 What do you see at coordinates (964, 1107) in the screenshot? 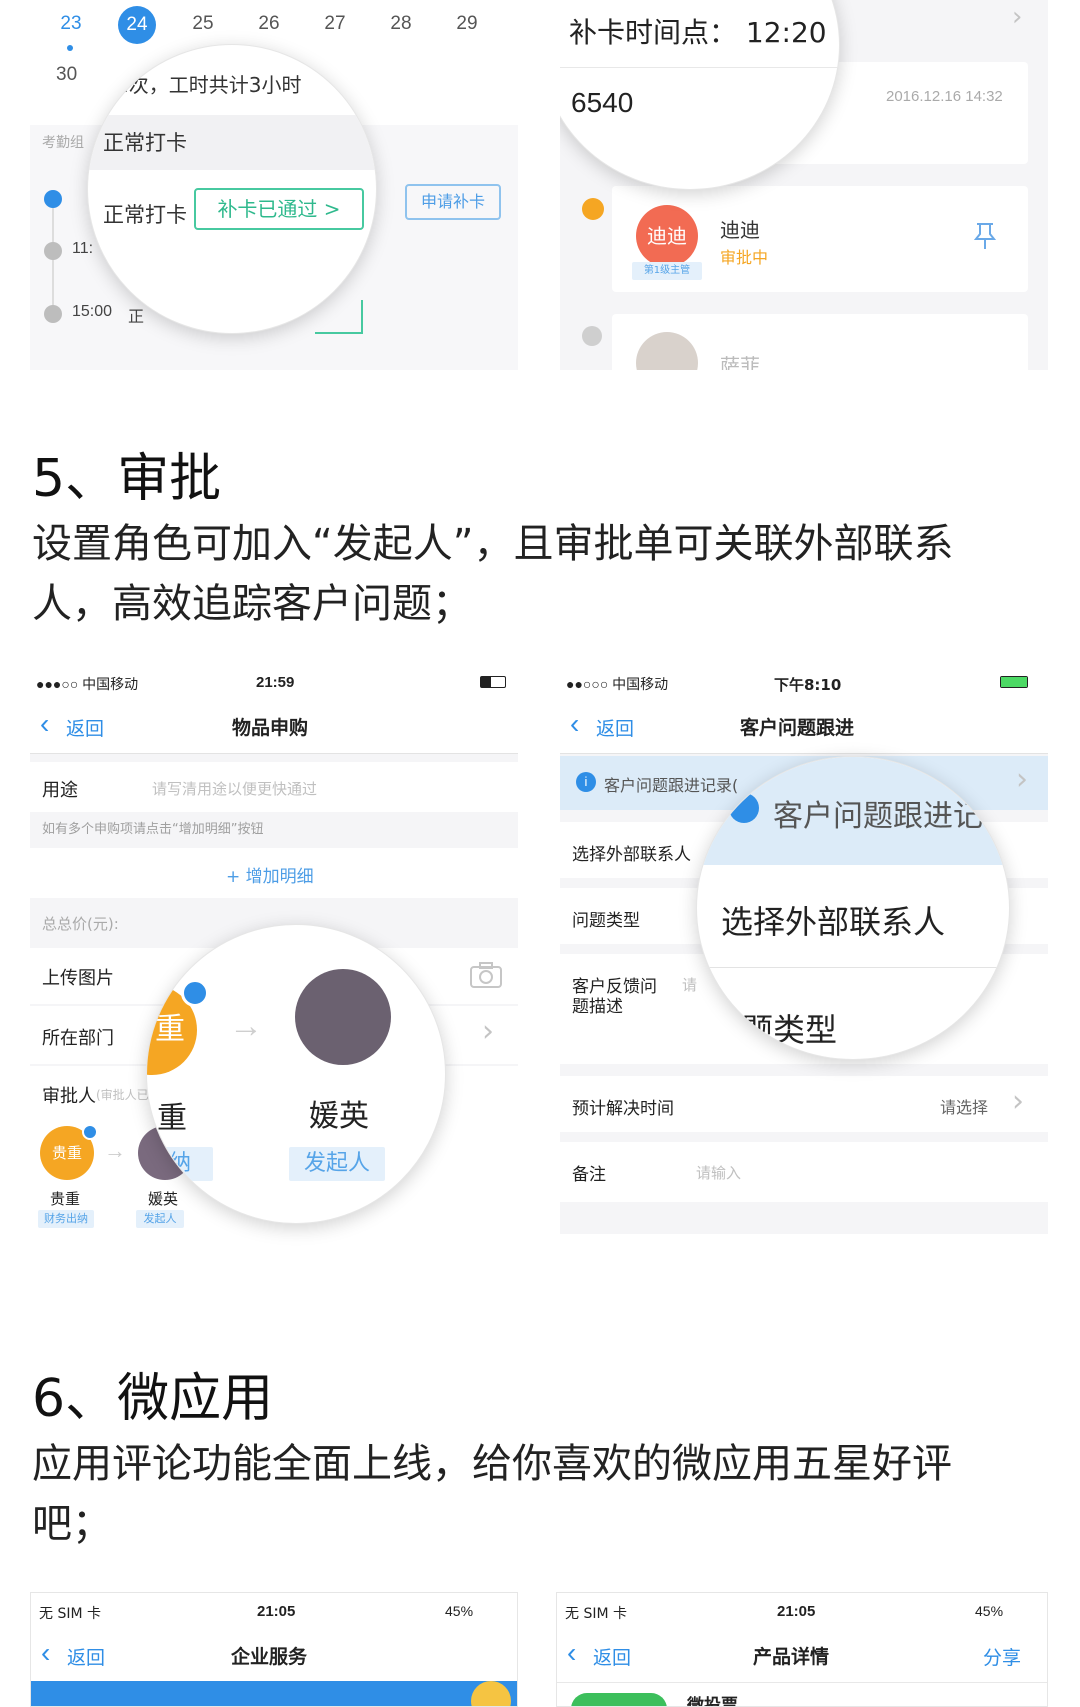
I see `deadline-value: 请选择` at bounding box center [964, 1107].